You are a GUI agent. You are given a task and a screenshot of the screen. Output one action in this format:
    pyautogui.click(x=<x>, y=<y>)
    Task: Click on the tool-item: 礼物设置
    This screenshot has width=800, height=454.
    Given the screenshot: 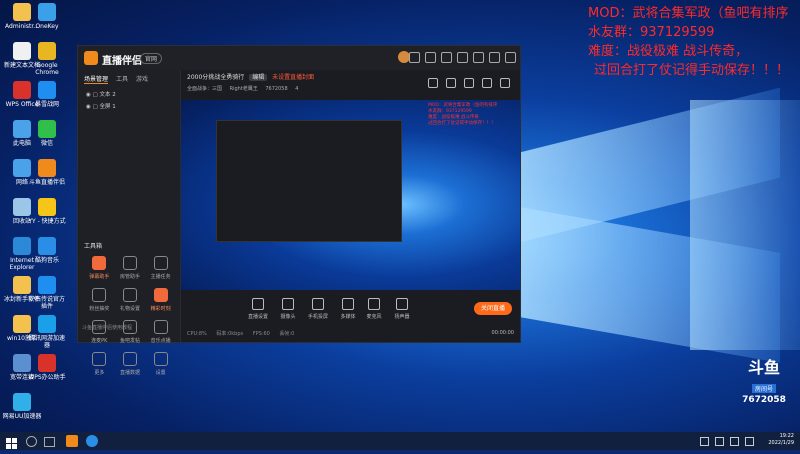 What is the action you would take?
    pyautogui.click(x=130, y=300)
    